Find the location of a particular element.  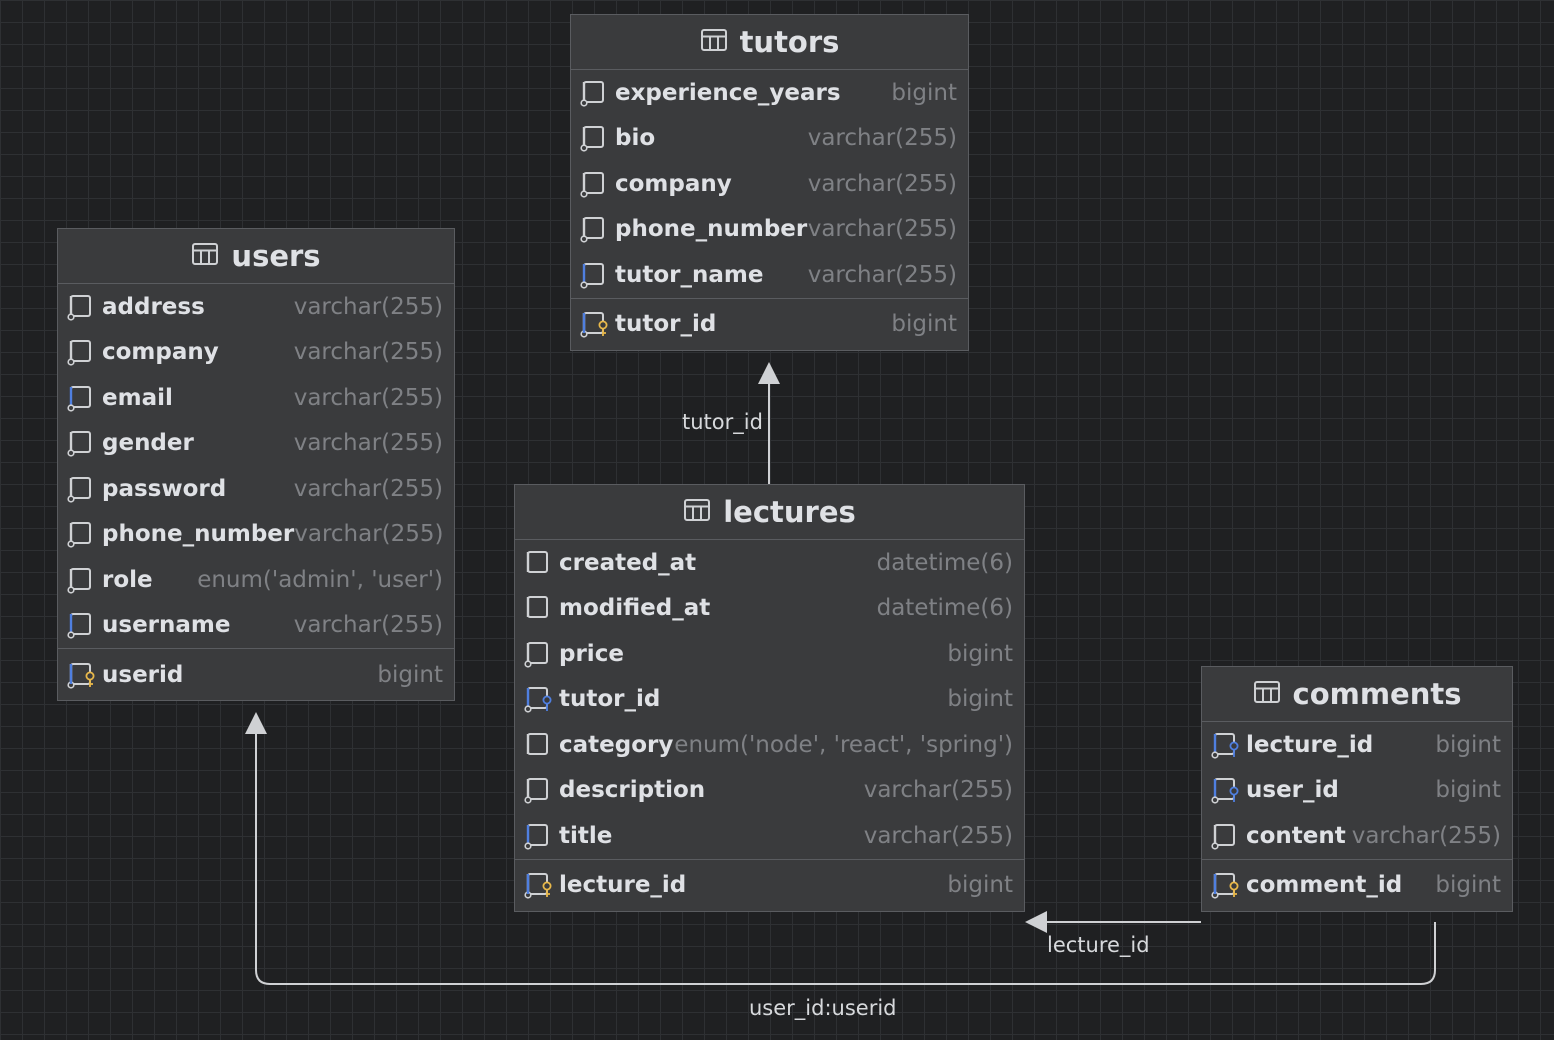

column-notnull-icon is located at coordinates (541, 563).